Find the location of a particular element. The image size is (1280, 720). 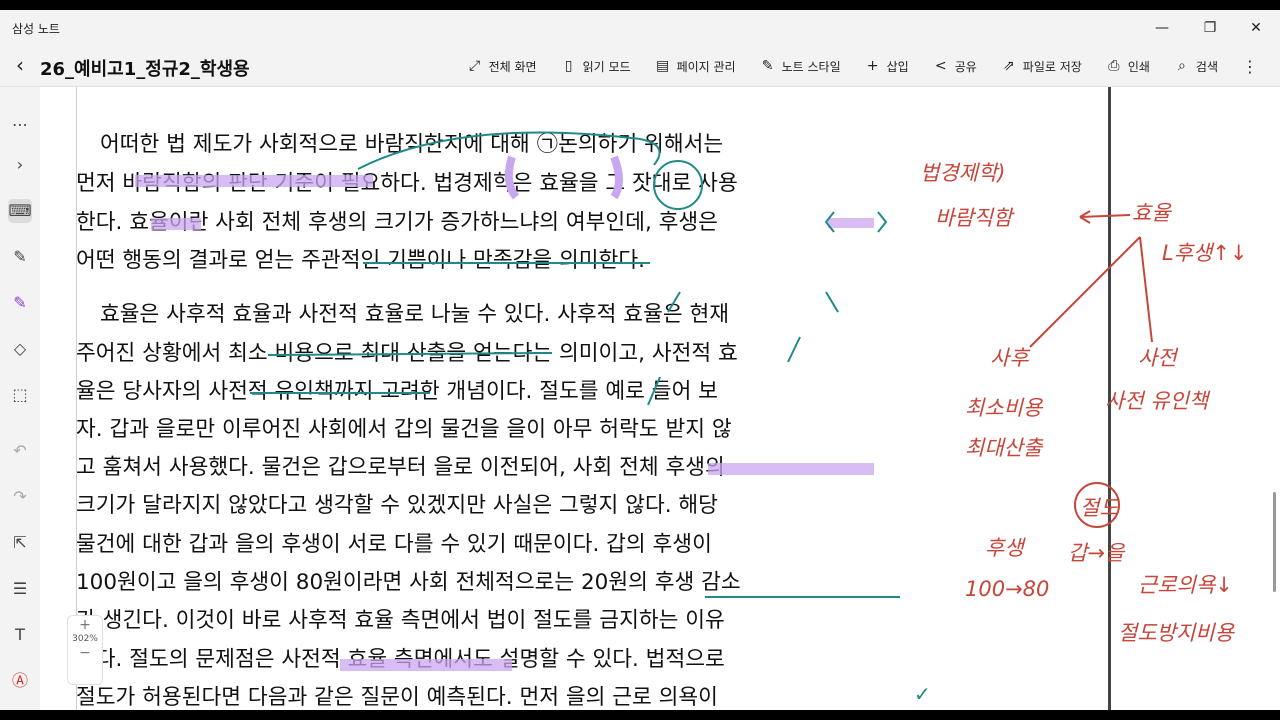

note-ex-ante: 사전 is located at coordinates (1157, 358).